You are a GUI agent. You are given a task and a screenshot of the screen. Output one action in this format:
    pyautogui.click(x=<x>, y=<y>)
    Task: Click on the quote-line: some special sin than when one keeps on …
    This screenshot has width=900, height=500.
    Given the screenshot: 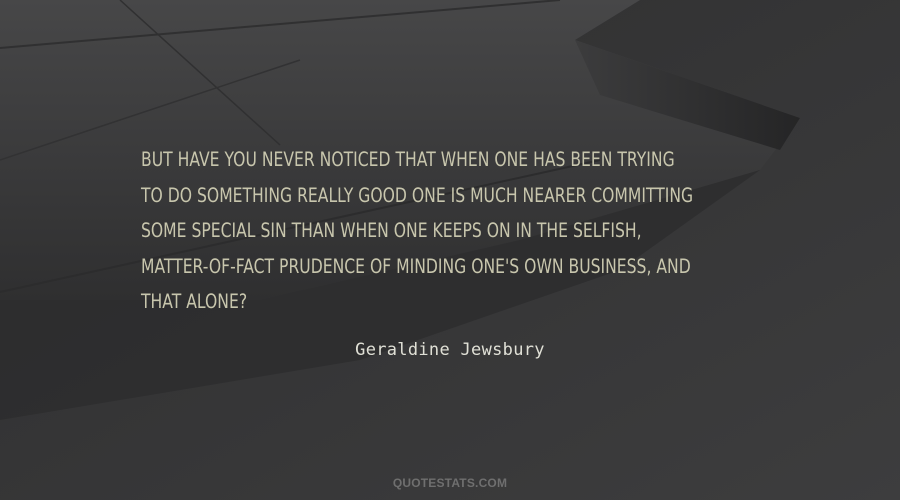 What is the action you would take?
    pyautogui.click(x=391, y=230)
    